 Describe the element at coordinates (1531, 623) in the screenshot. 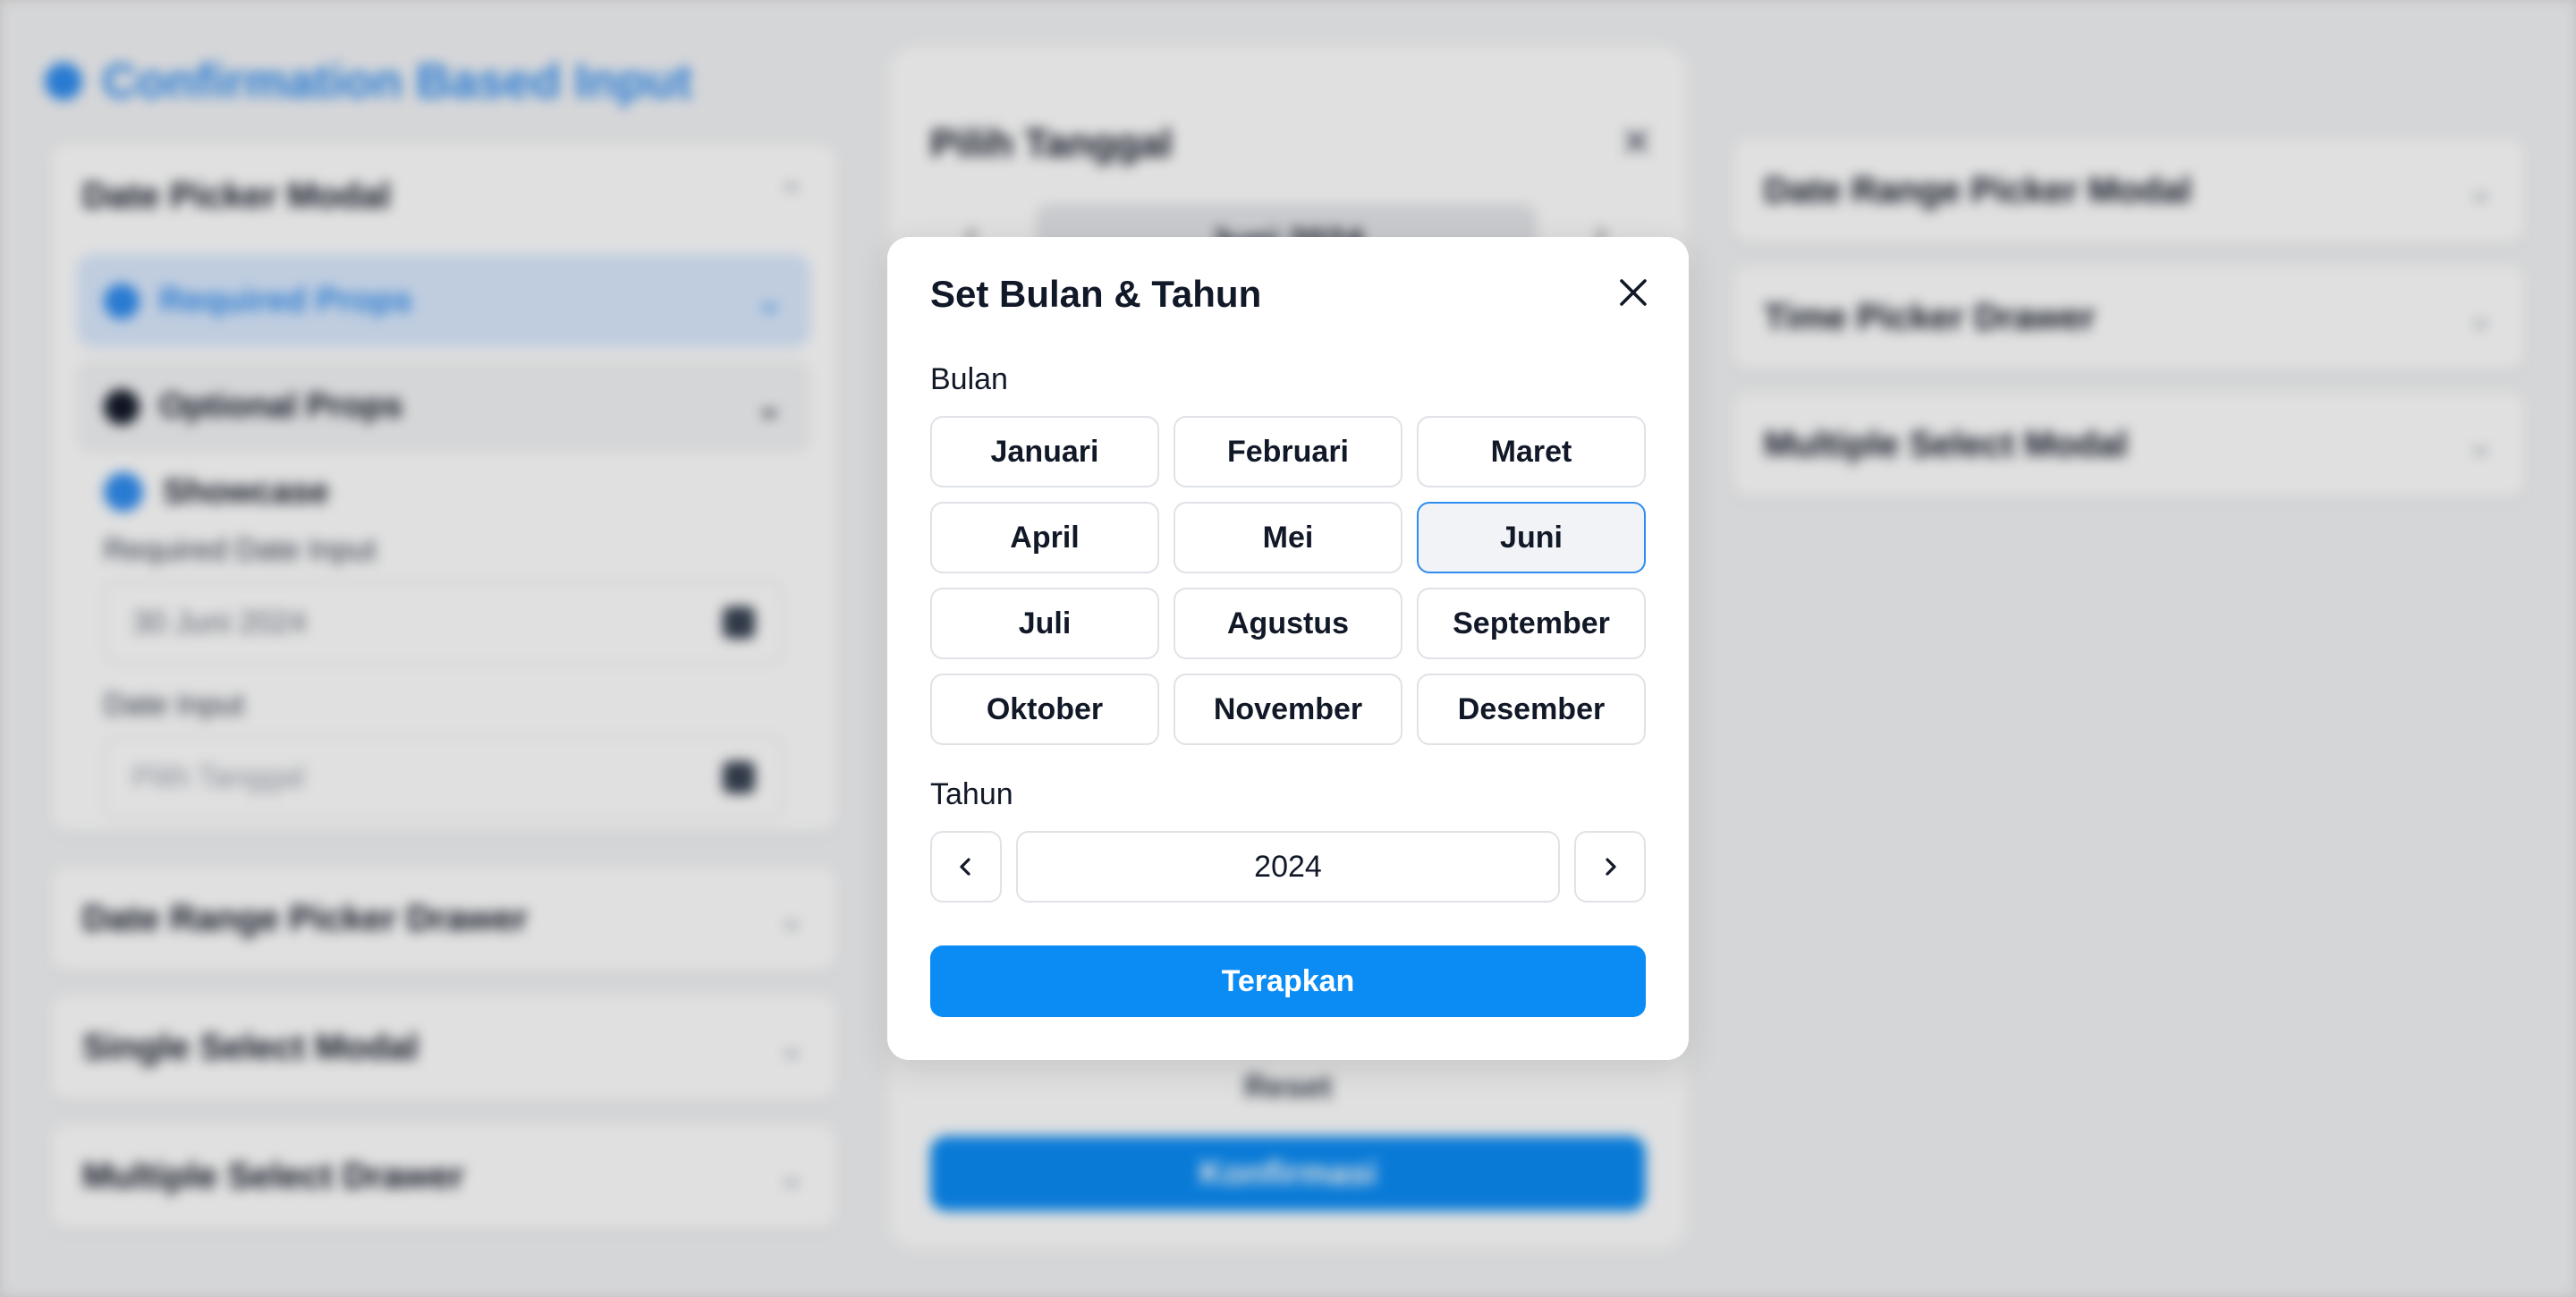

I see `month-button: September` at that location.